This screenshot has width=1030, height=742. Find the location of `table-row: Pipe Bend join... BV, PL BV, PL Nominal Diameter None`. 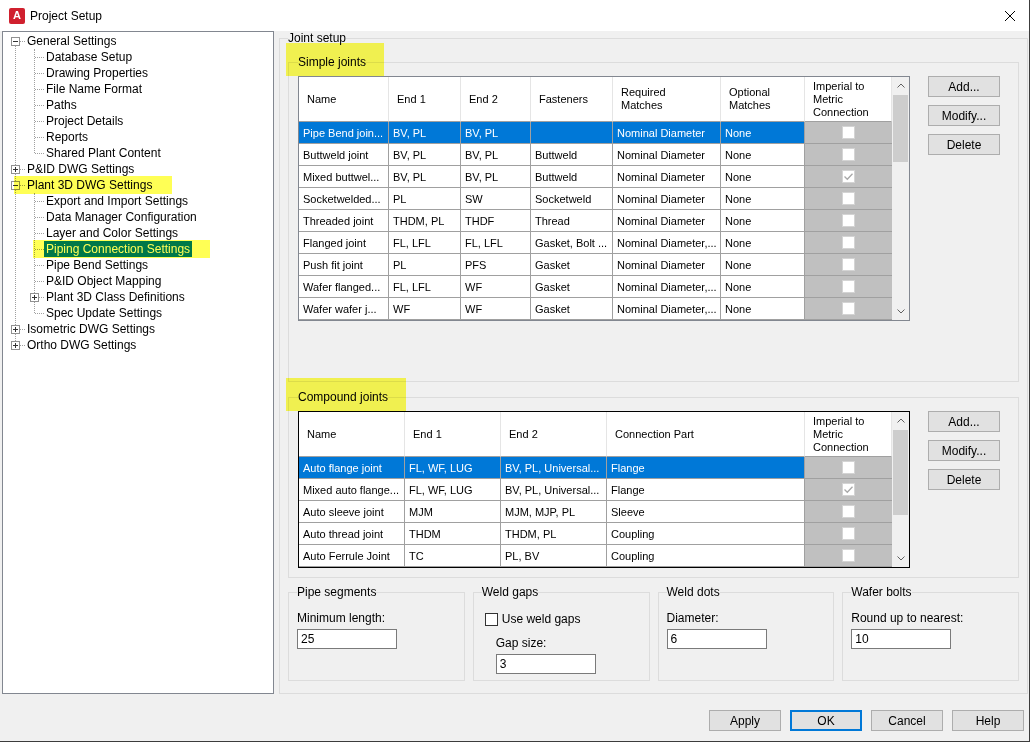

table-row: Pipe Bend join... BV, PL BV, PL Nominal Diameter None is located at coordinates (595, 133).